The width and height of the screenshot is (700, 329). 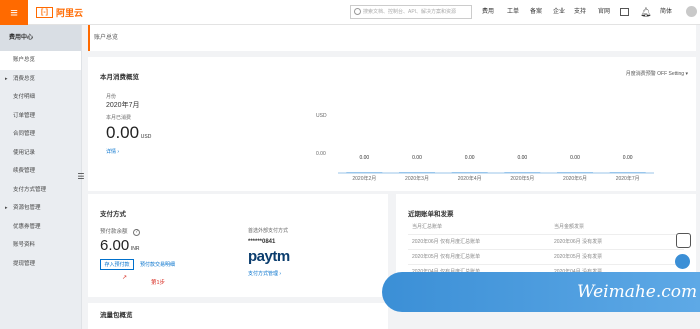 What do you see at coordinates (40, 245) in the screenshot?
I see `sidebar-item: 账号资料` at bounding box center [40, 245].